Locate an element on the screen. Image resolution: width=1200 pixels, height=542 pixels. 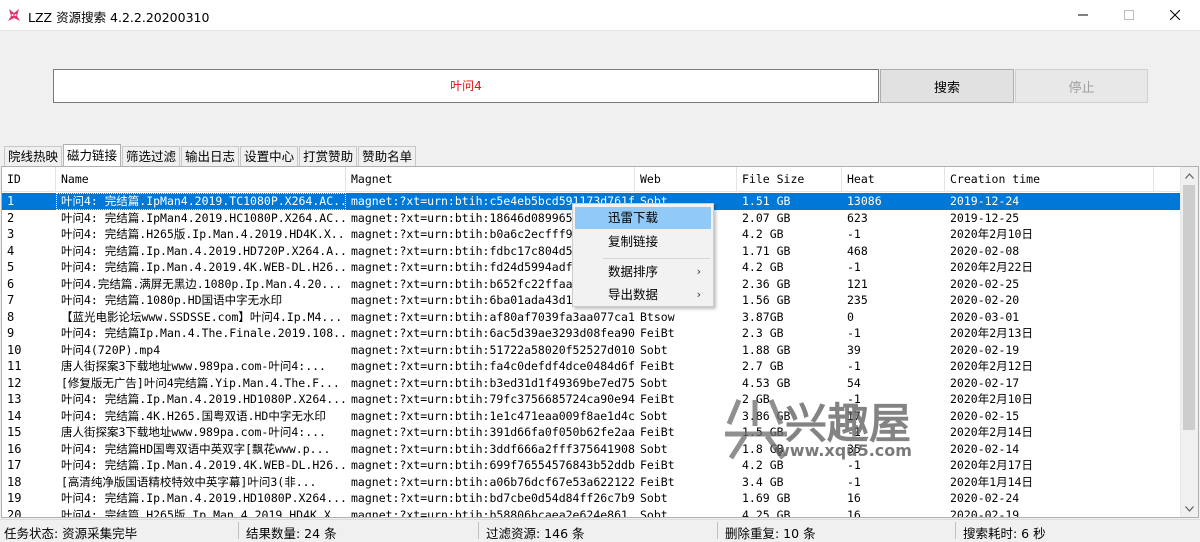
chevron-up-icon is located at coordinates (1189, 175).